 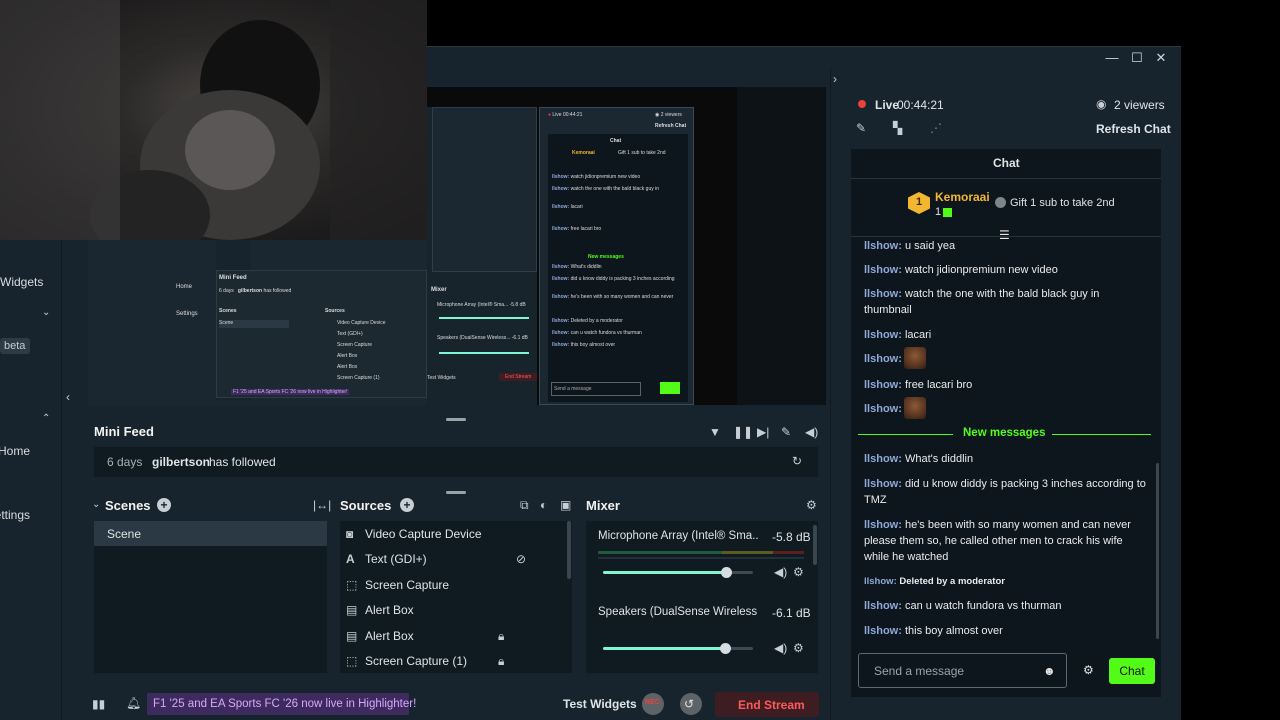 I want to click on refresh-icon: ↻, so click(x=797, y=461).